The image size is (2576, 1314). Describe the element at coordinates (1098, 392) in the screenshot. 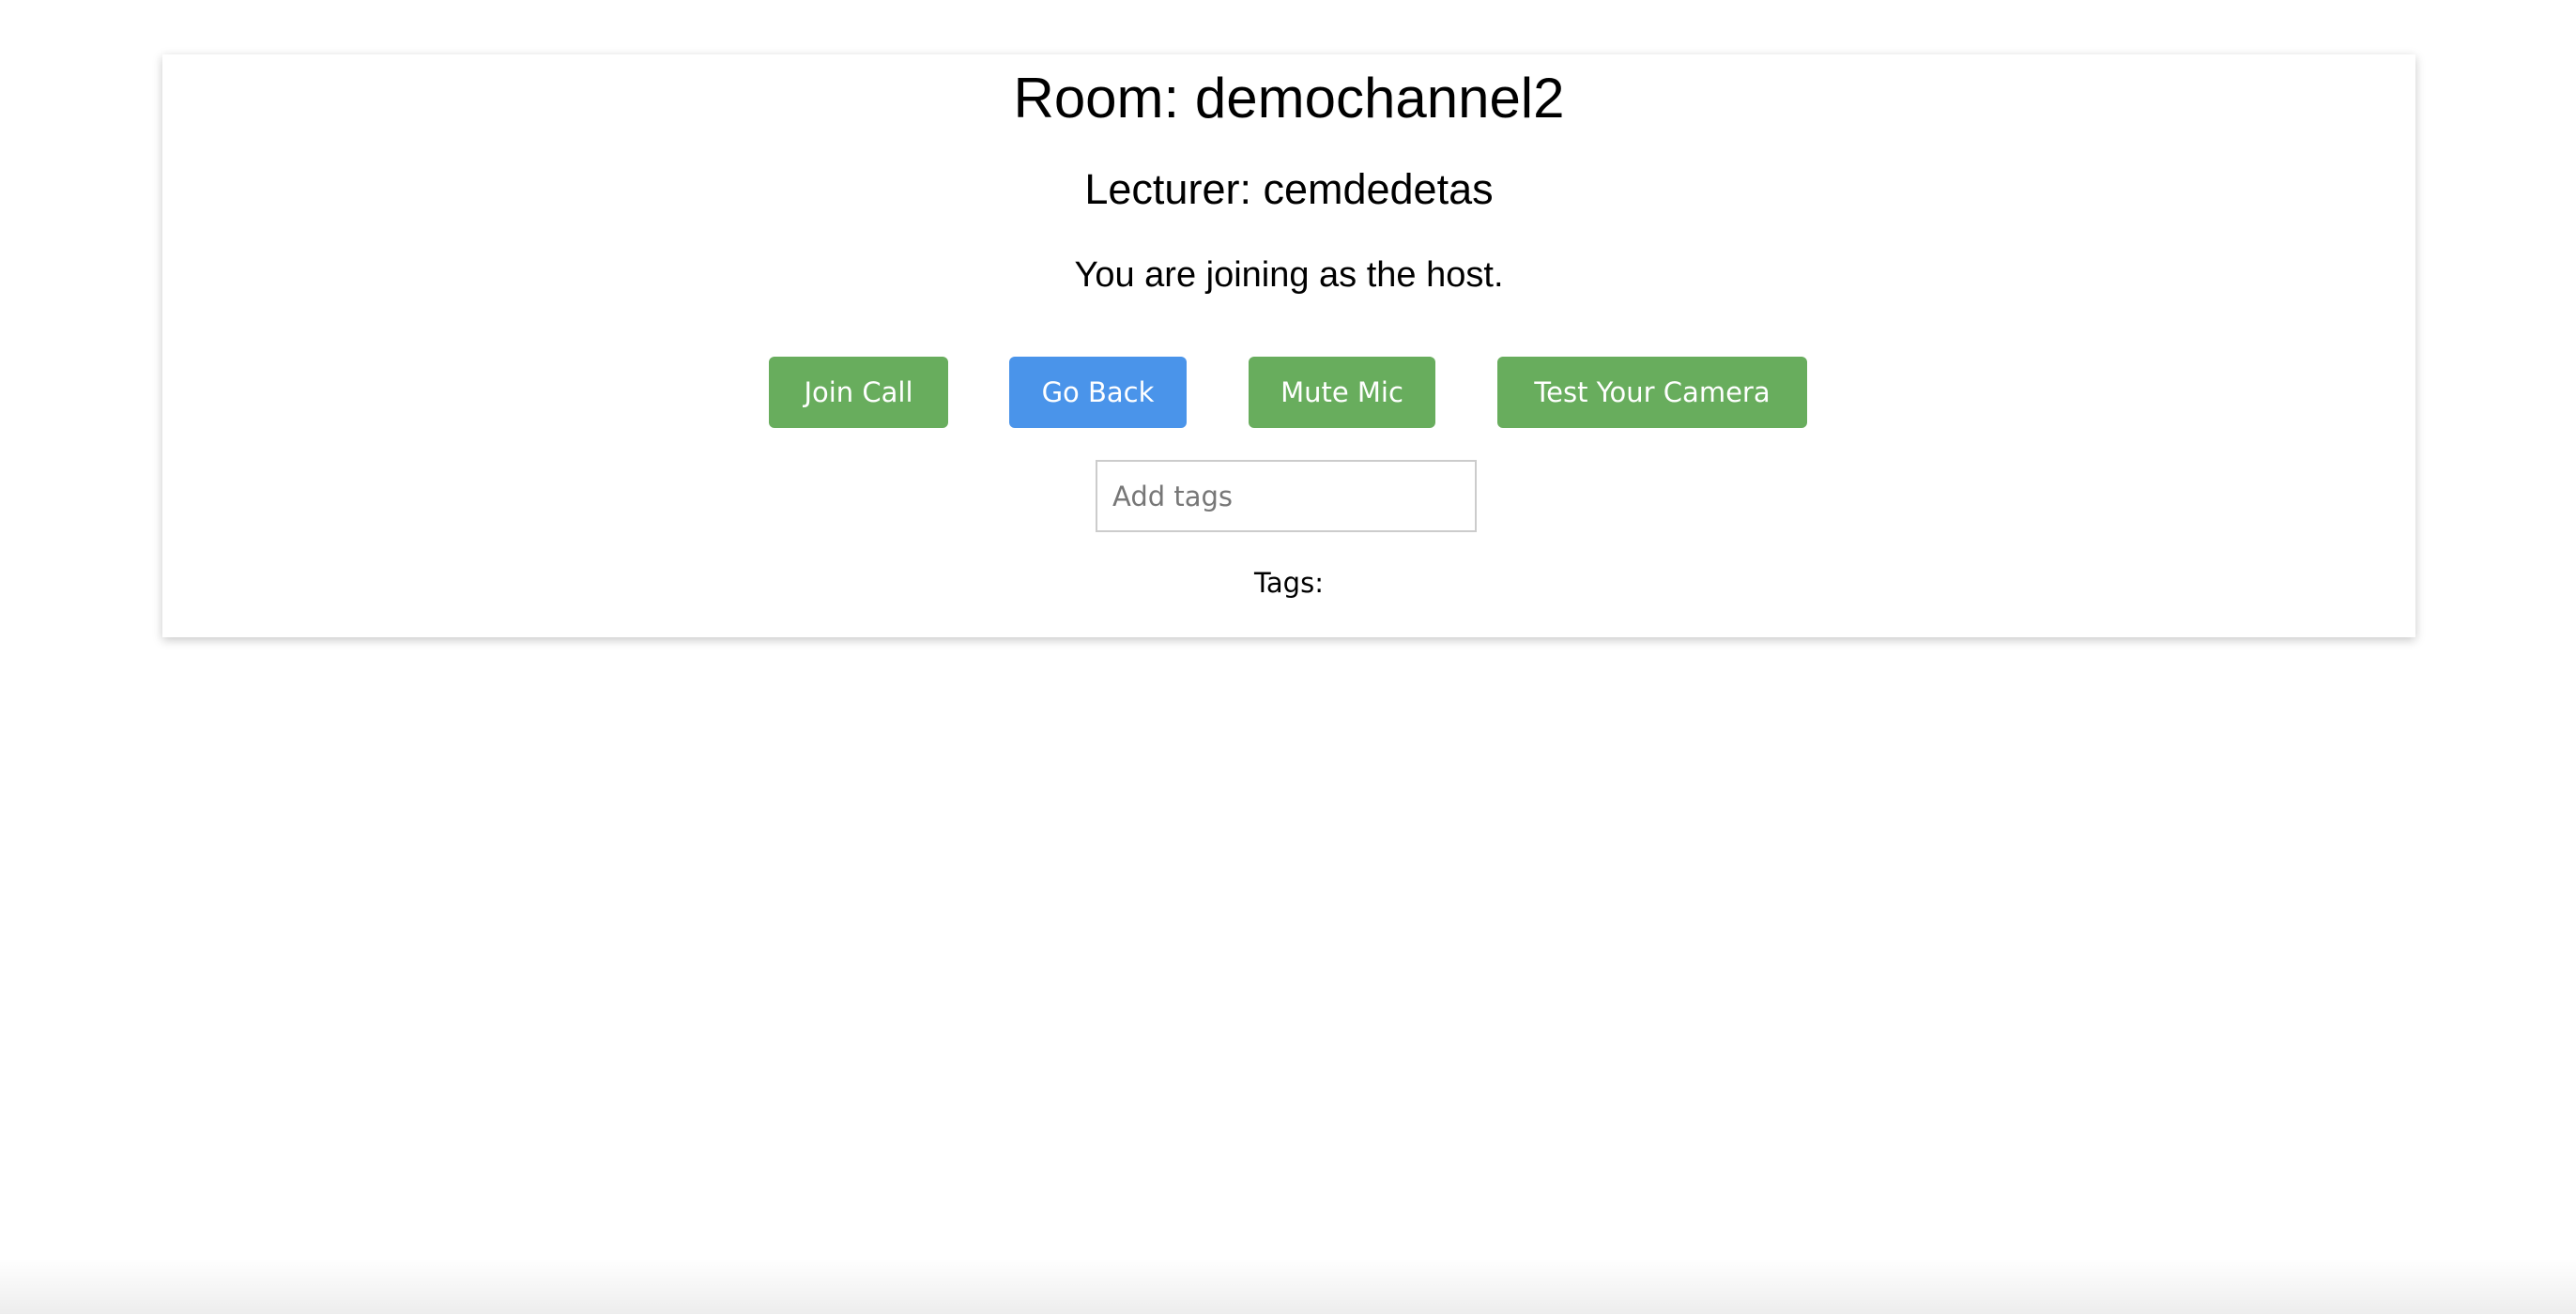

I see `go-back-button: Go Back` at that location.